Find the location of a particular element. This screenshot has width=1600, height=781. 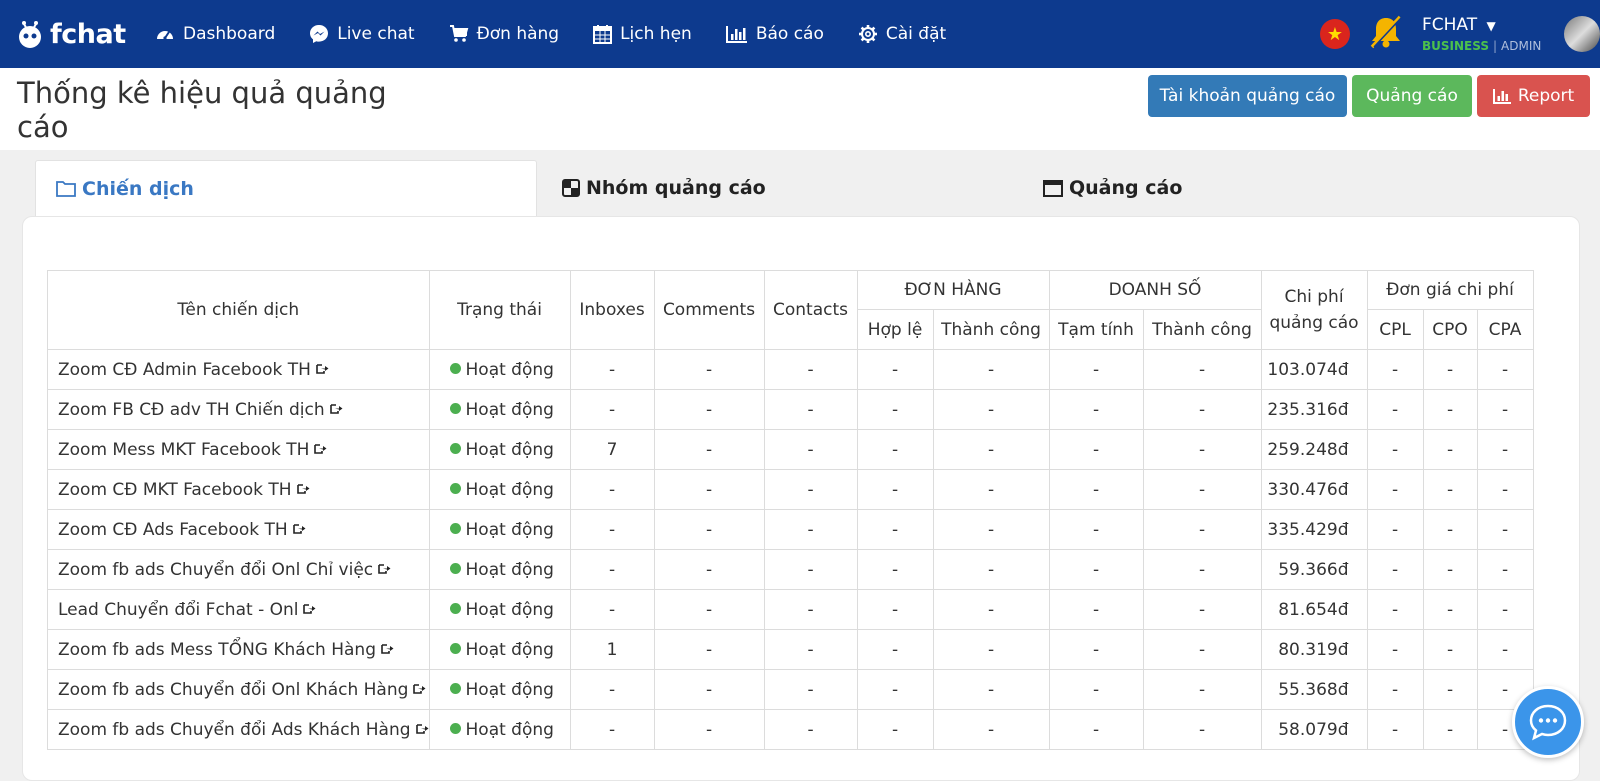

campaign-name: Zoom CĐ Admin Facebook TH is located at coordinates (184, 370).